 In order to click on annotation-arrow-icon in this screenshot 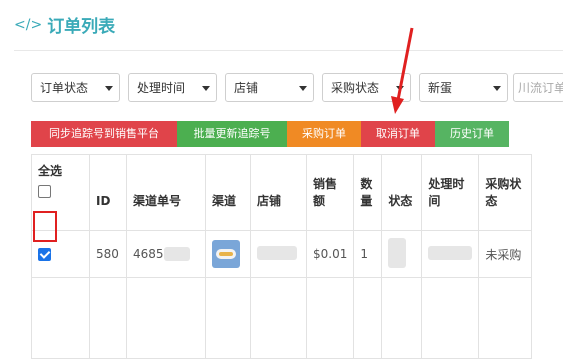, I will do `click(402, 70)`.